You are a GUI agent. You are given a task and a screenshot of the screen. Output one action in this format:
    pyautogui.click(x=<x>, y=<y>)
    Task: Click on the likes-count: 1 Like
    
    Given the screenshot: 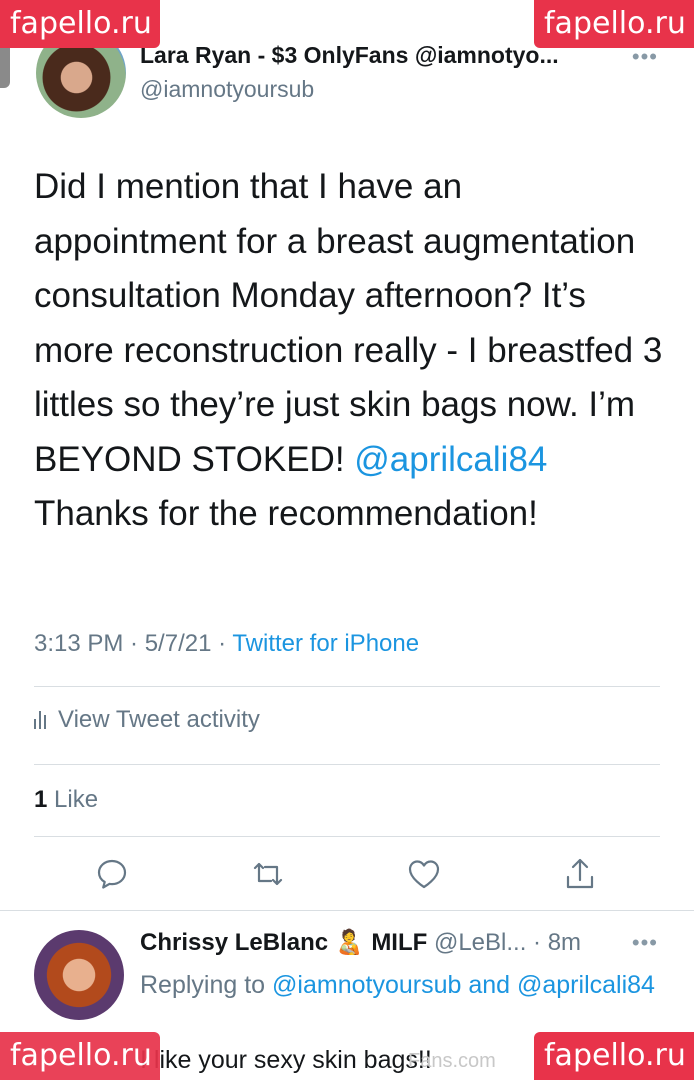 What is the action you would take?
    pyautogui.click(x=66, y=800)
    